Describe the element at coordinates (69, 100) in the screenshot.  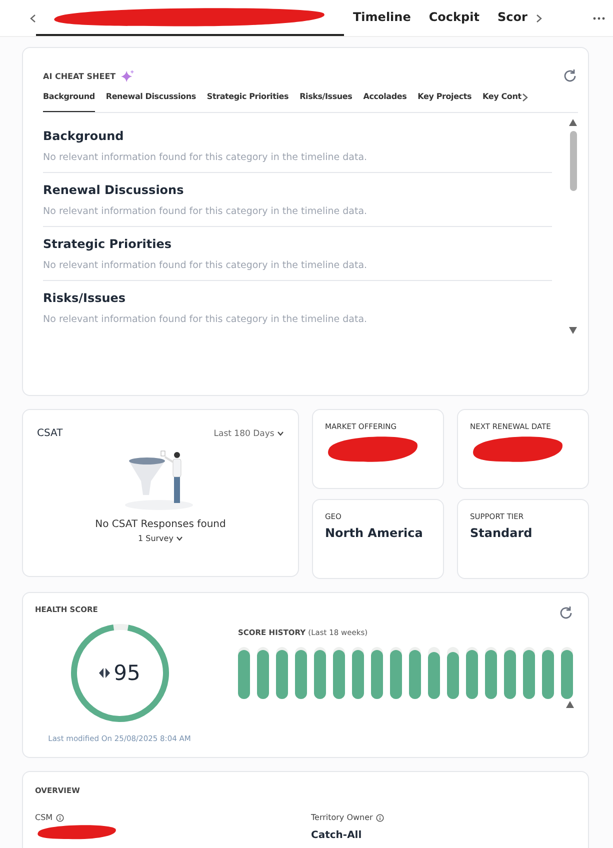
I see `category-tab: Background` at that location.